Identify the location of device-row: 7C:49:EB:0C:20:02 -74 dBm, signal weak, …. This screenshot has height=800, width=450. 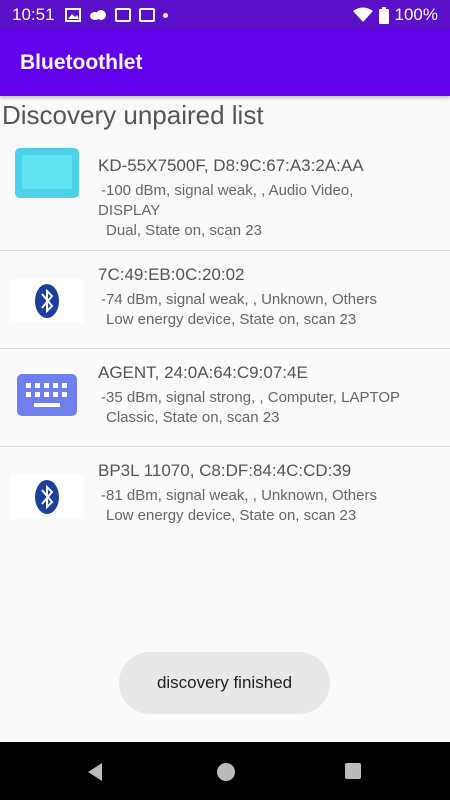
(225, 300).